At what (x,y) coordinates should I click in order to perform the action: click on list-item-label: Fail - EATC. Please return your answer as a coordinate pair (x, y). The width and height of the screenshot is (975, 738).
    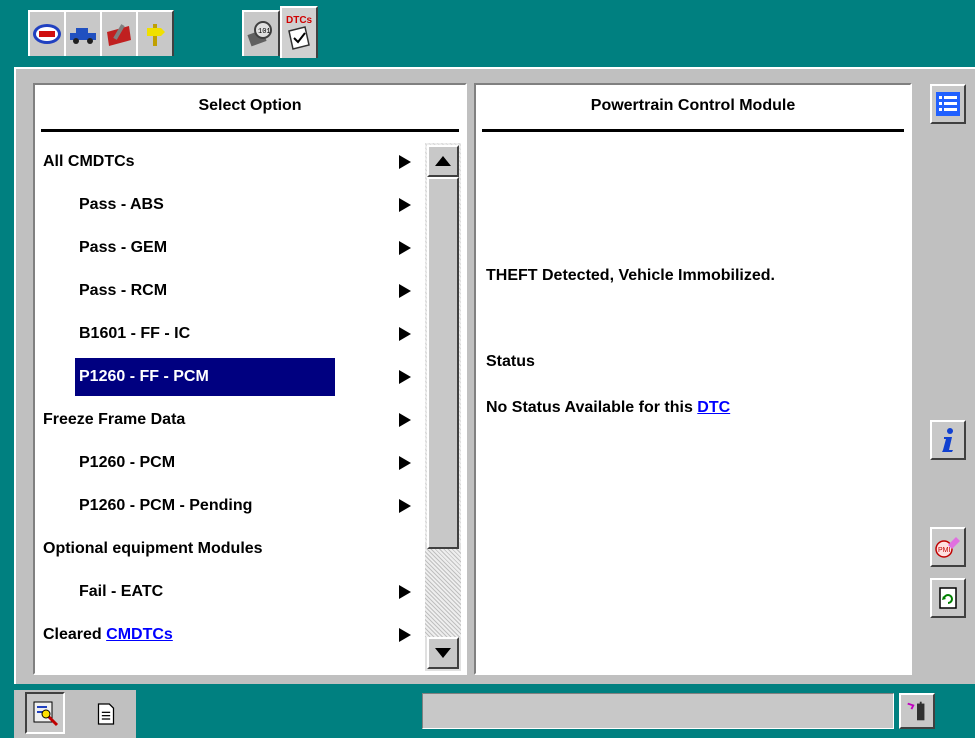
    Looking at the image, I should click on (121, 591).